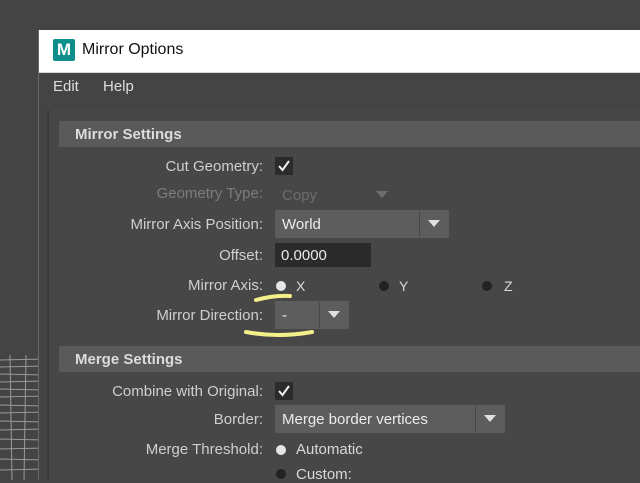  Describe the element at coordinates (362, 224) in the screenshot. I see `mirror-axis-position-dropdown: World` at that location.